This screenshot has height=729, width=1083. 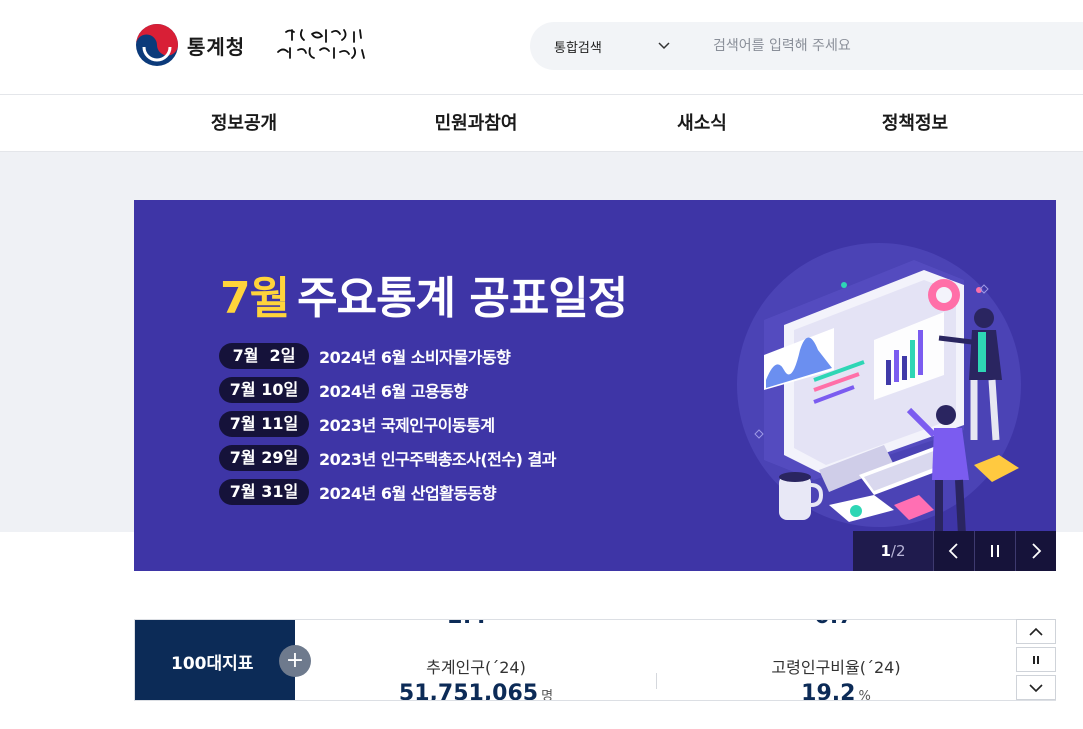 I want to click on site-logo: 통계청, so click(x=190, y=45).